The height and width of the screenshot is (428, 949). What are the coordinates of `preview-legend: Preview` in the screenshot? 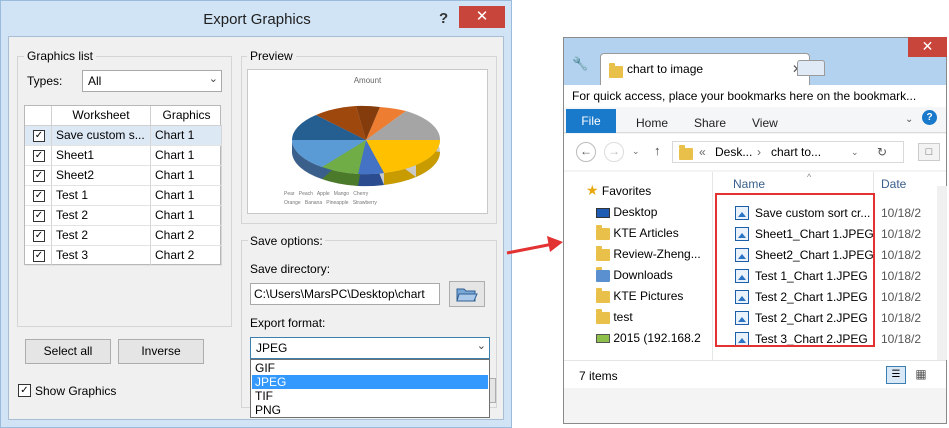 It's located at (271, 56).